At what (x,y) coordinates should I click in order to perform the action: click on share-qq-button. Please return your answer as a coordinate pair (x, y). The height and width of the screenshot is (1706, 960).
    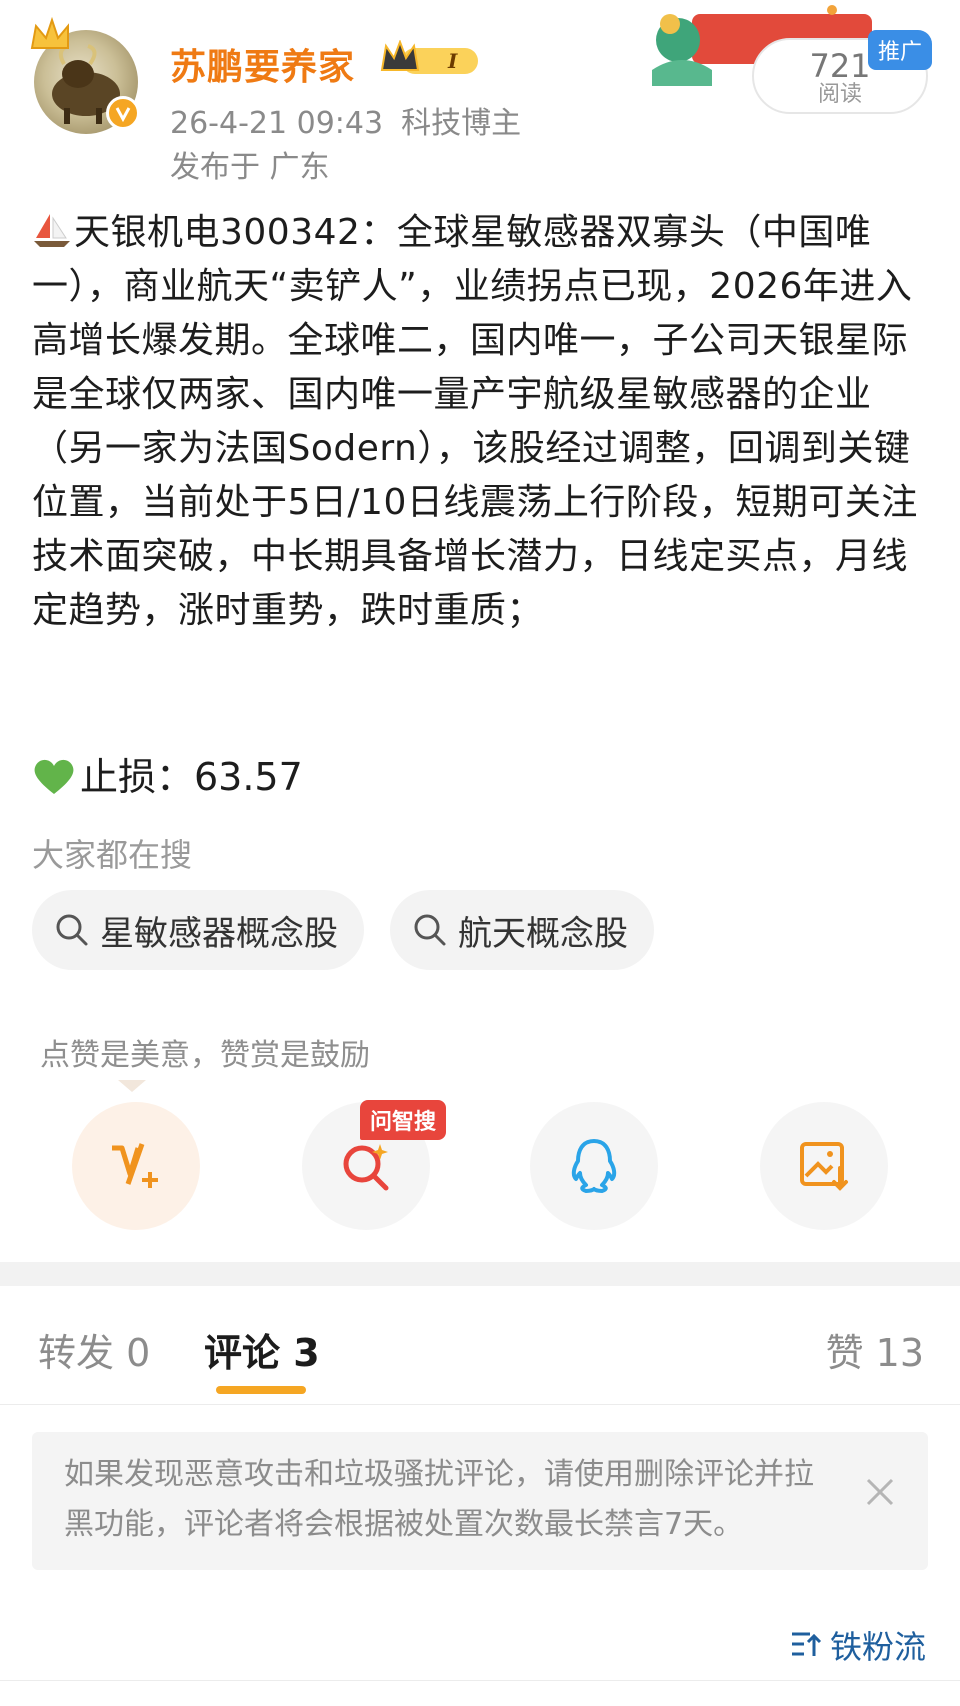
    Looking at the image, I should click on (594, 1166).